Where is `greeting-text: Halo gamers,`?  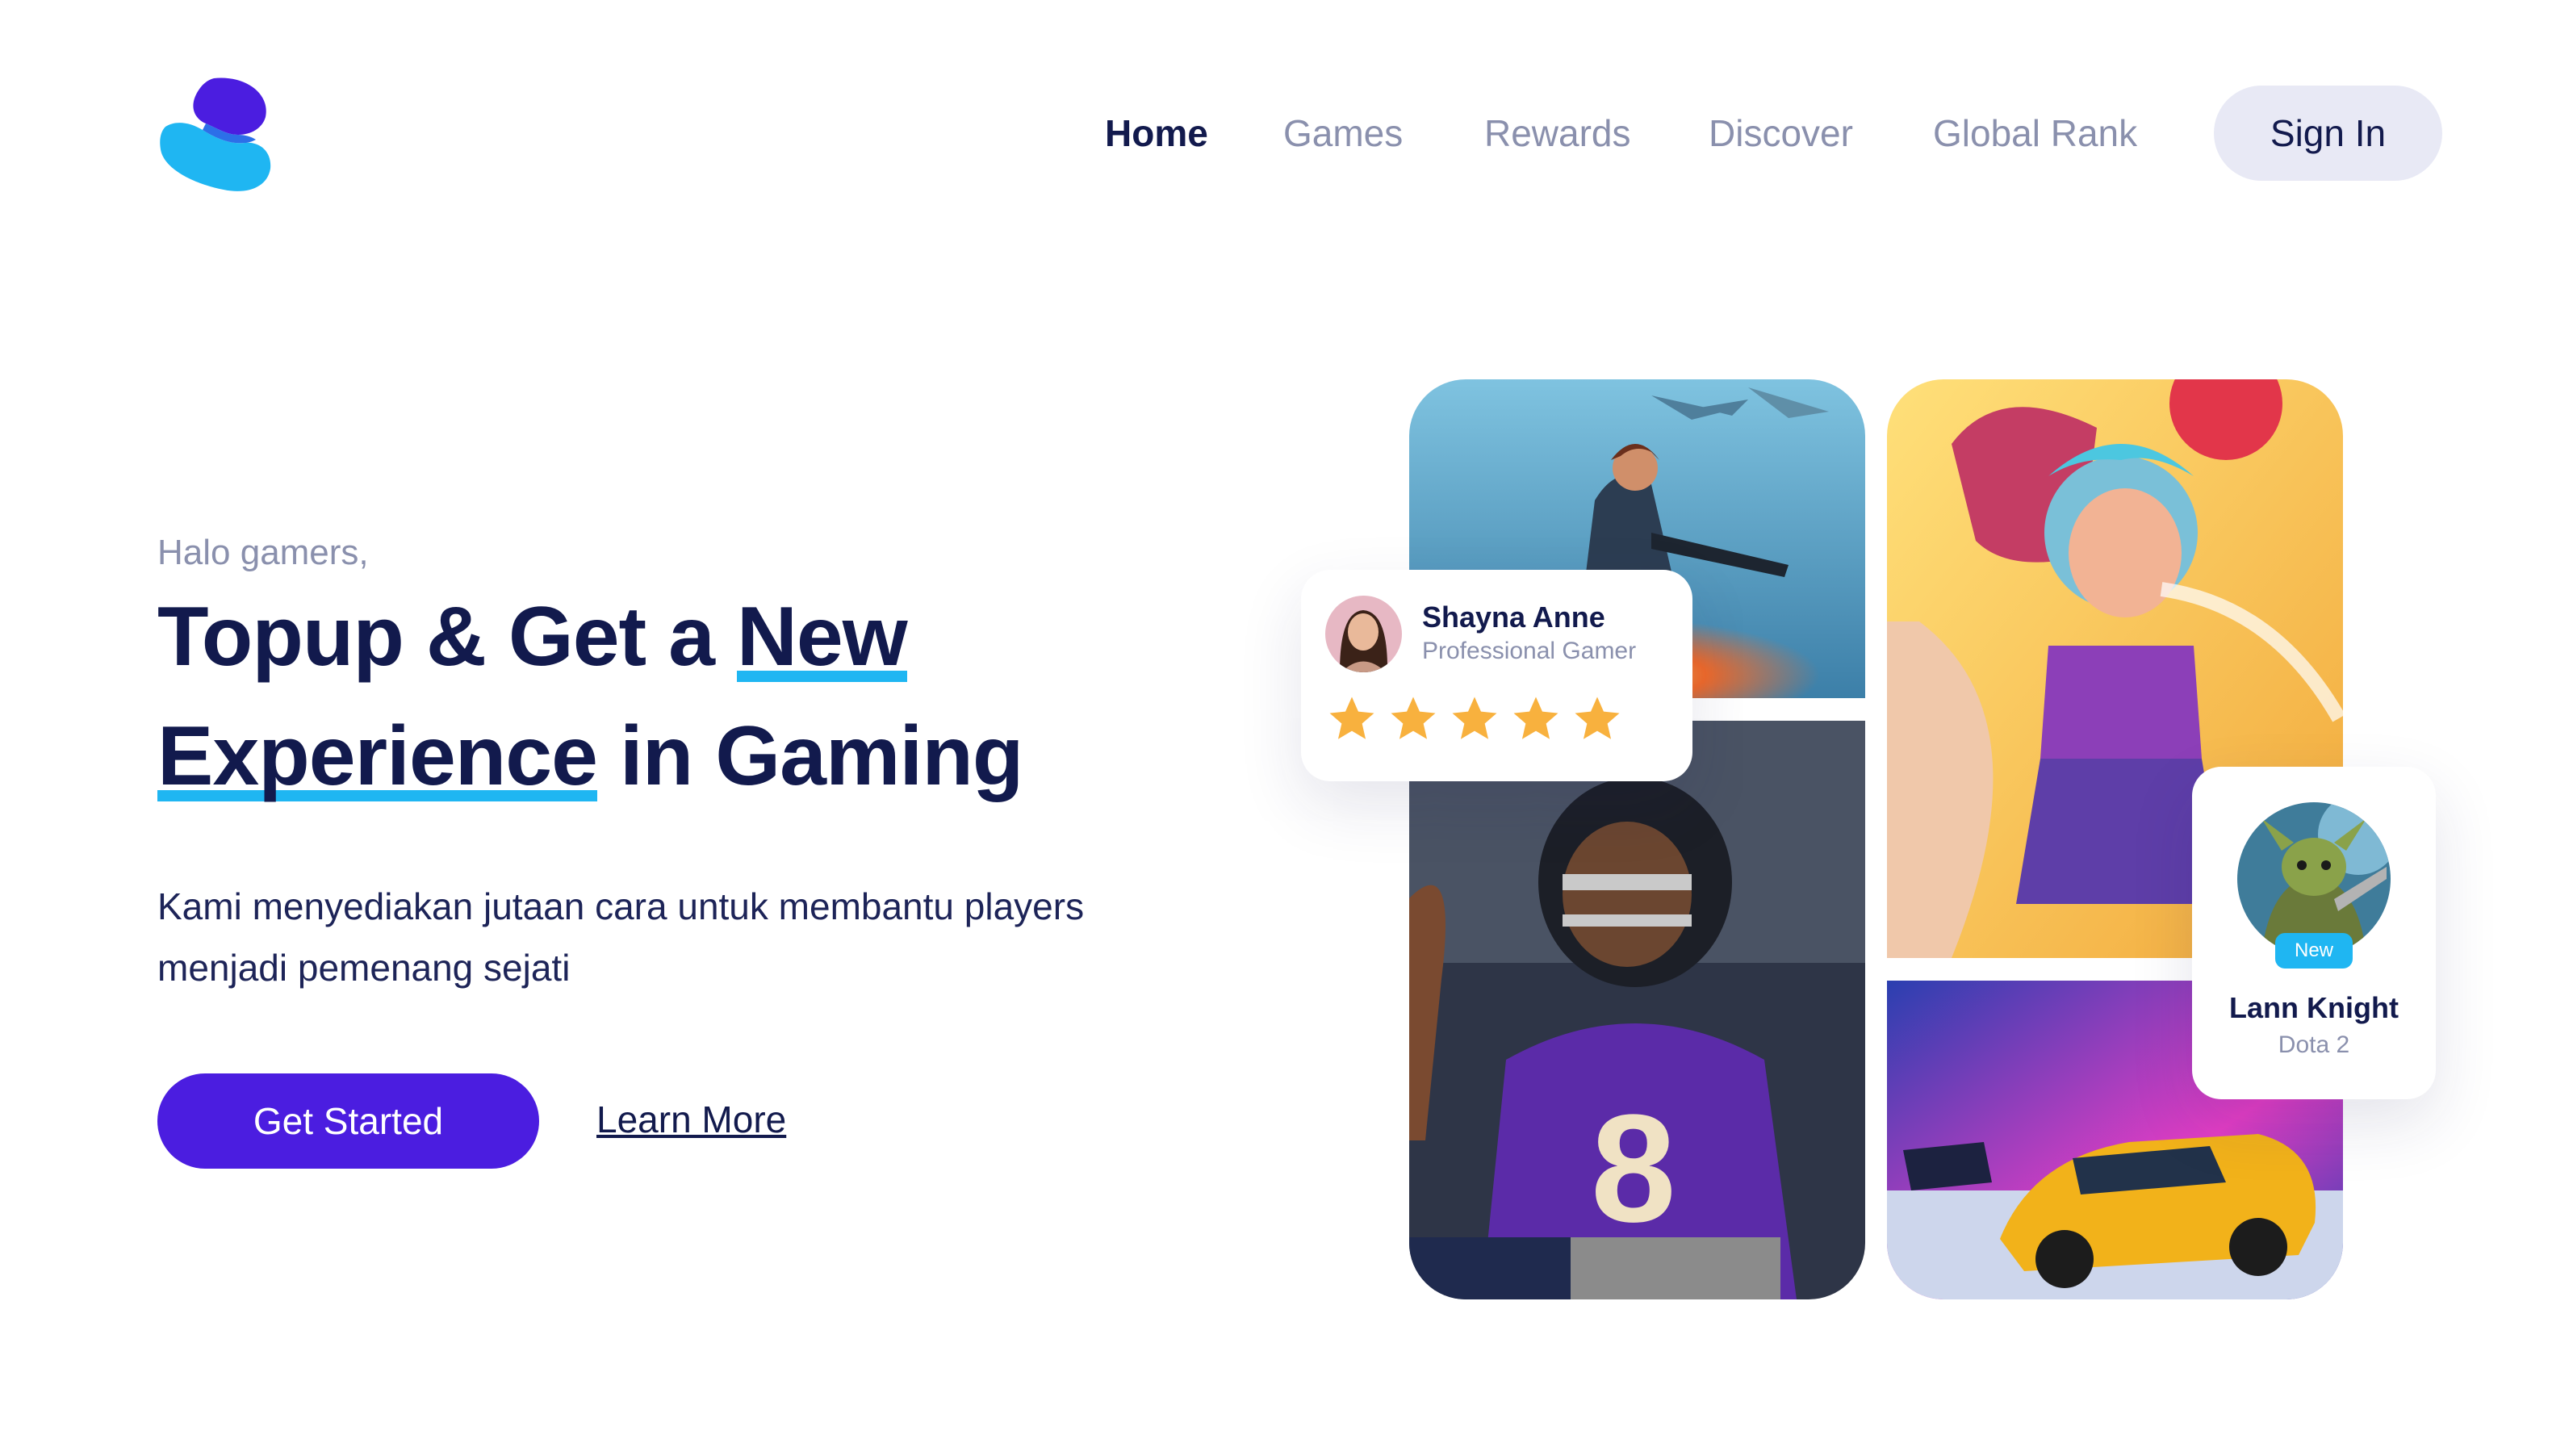 greeting-text: Halo gamers, is located at coordinates (263, 552).